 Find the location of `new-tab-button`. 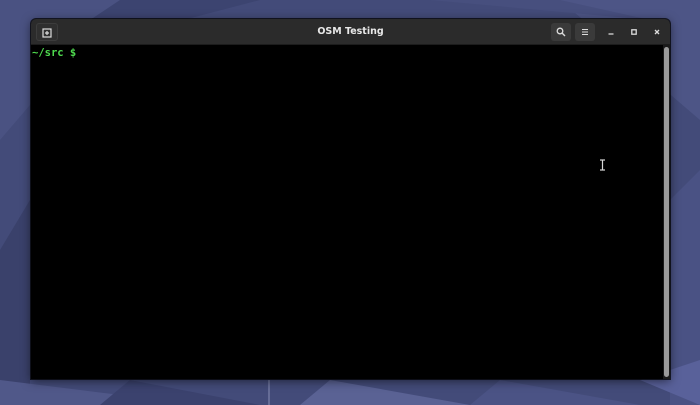

new-tab-button is located at coordinates (47, 32).